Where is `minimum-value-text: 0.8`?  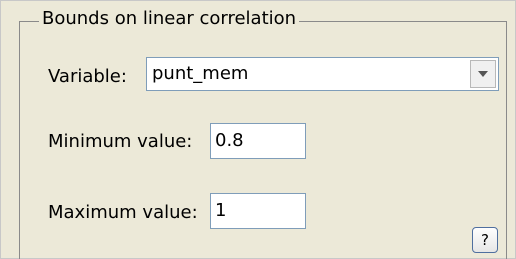
minimum-value-text: 0.8 is located at coordinates (229, 140).